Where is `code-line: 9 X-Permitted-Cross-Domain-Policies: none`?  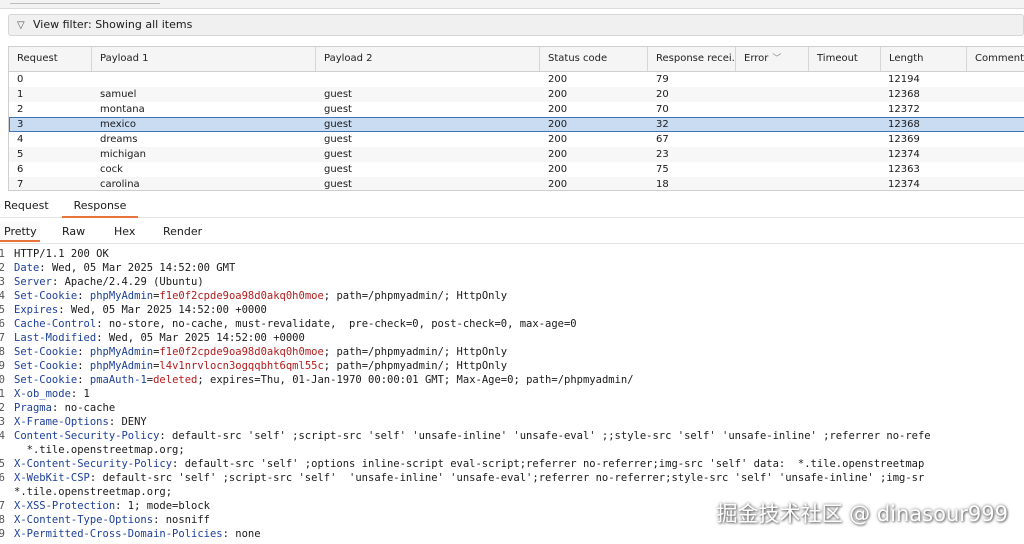
code-line: 9 X-Permitted-Cross-Domain-Policies: none is located at coordinates (512, 534).